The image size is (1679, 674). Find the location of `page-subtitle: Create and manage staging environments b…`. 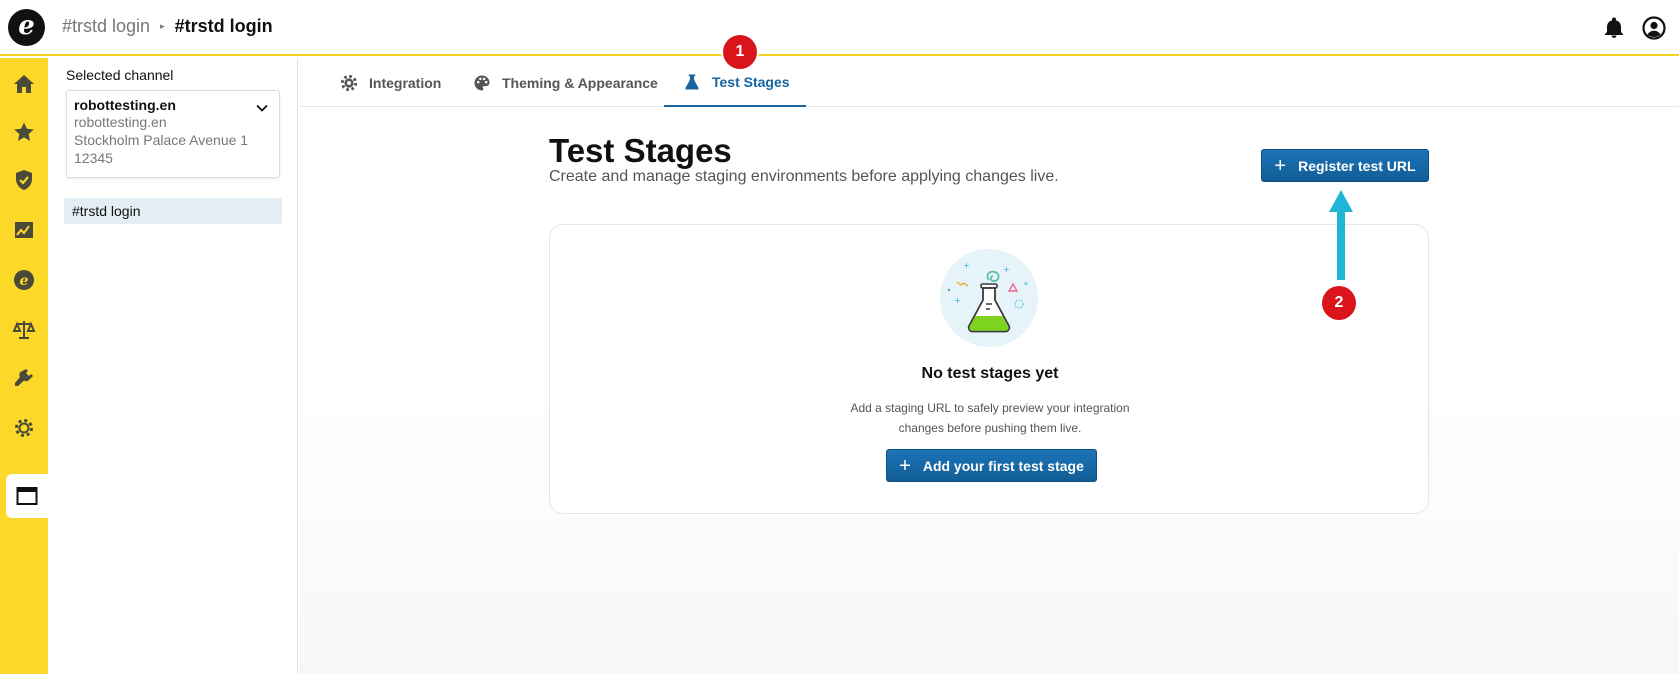

page-subtitle: Create and manage staging environments b… is located at coordinates (804, 176).